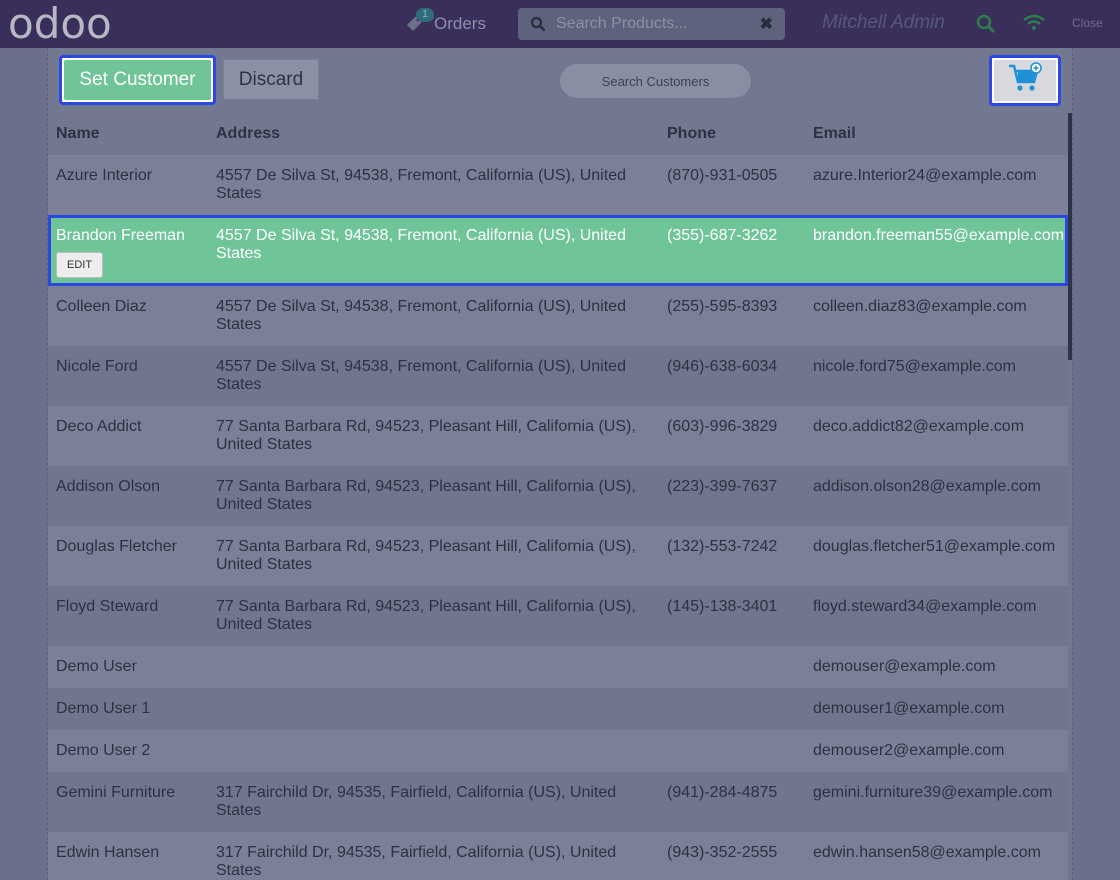 Image resolution: width=1120 pixels, height=880 pixels. I want to click on column-header-name: Name, so click(128, 134).